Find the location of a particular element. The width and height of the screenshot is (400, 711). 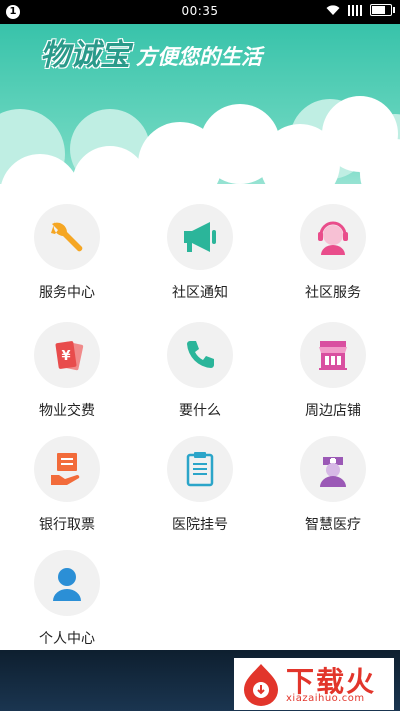

menu-item-smart-medical: 智慧医疗 is located at coordinates (333, 485).